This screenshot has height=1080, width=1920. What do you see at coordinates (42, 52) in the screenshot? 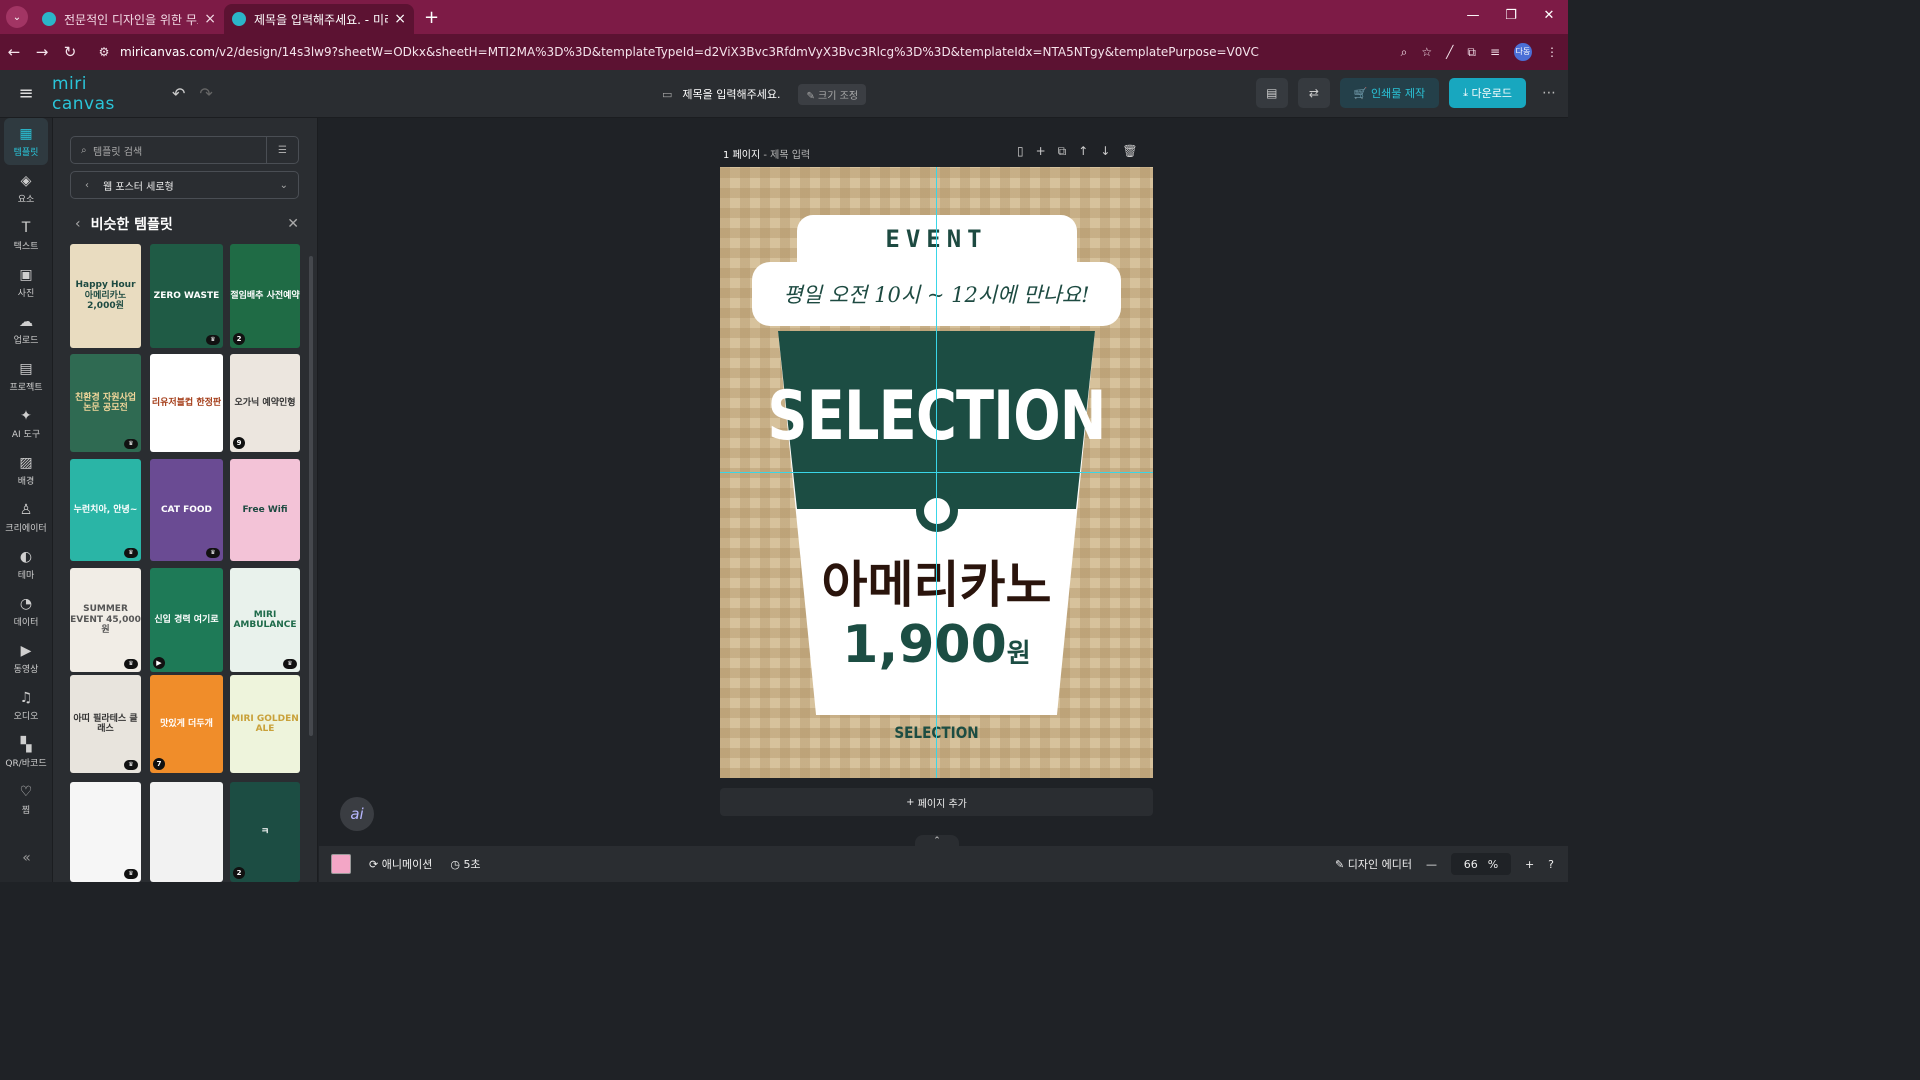
I see `forward-arrow-icon: →` at bounding box center [42, 52].